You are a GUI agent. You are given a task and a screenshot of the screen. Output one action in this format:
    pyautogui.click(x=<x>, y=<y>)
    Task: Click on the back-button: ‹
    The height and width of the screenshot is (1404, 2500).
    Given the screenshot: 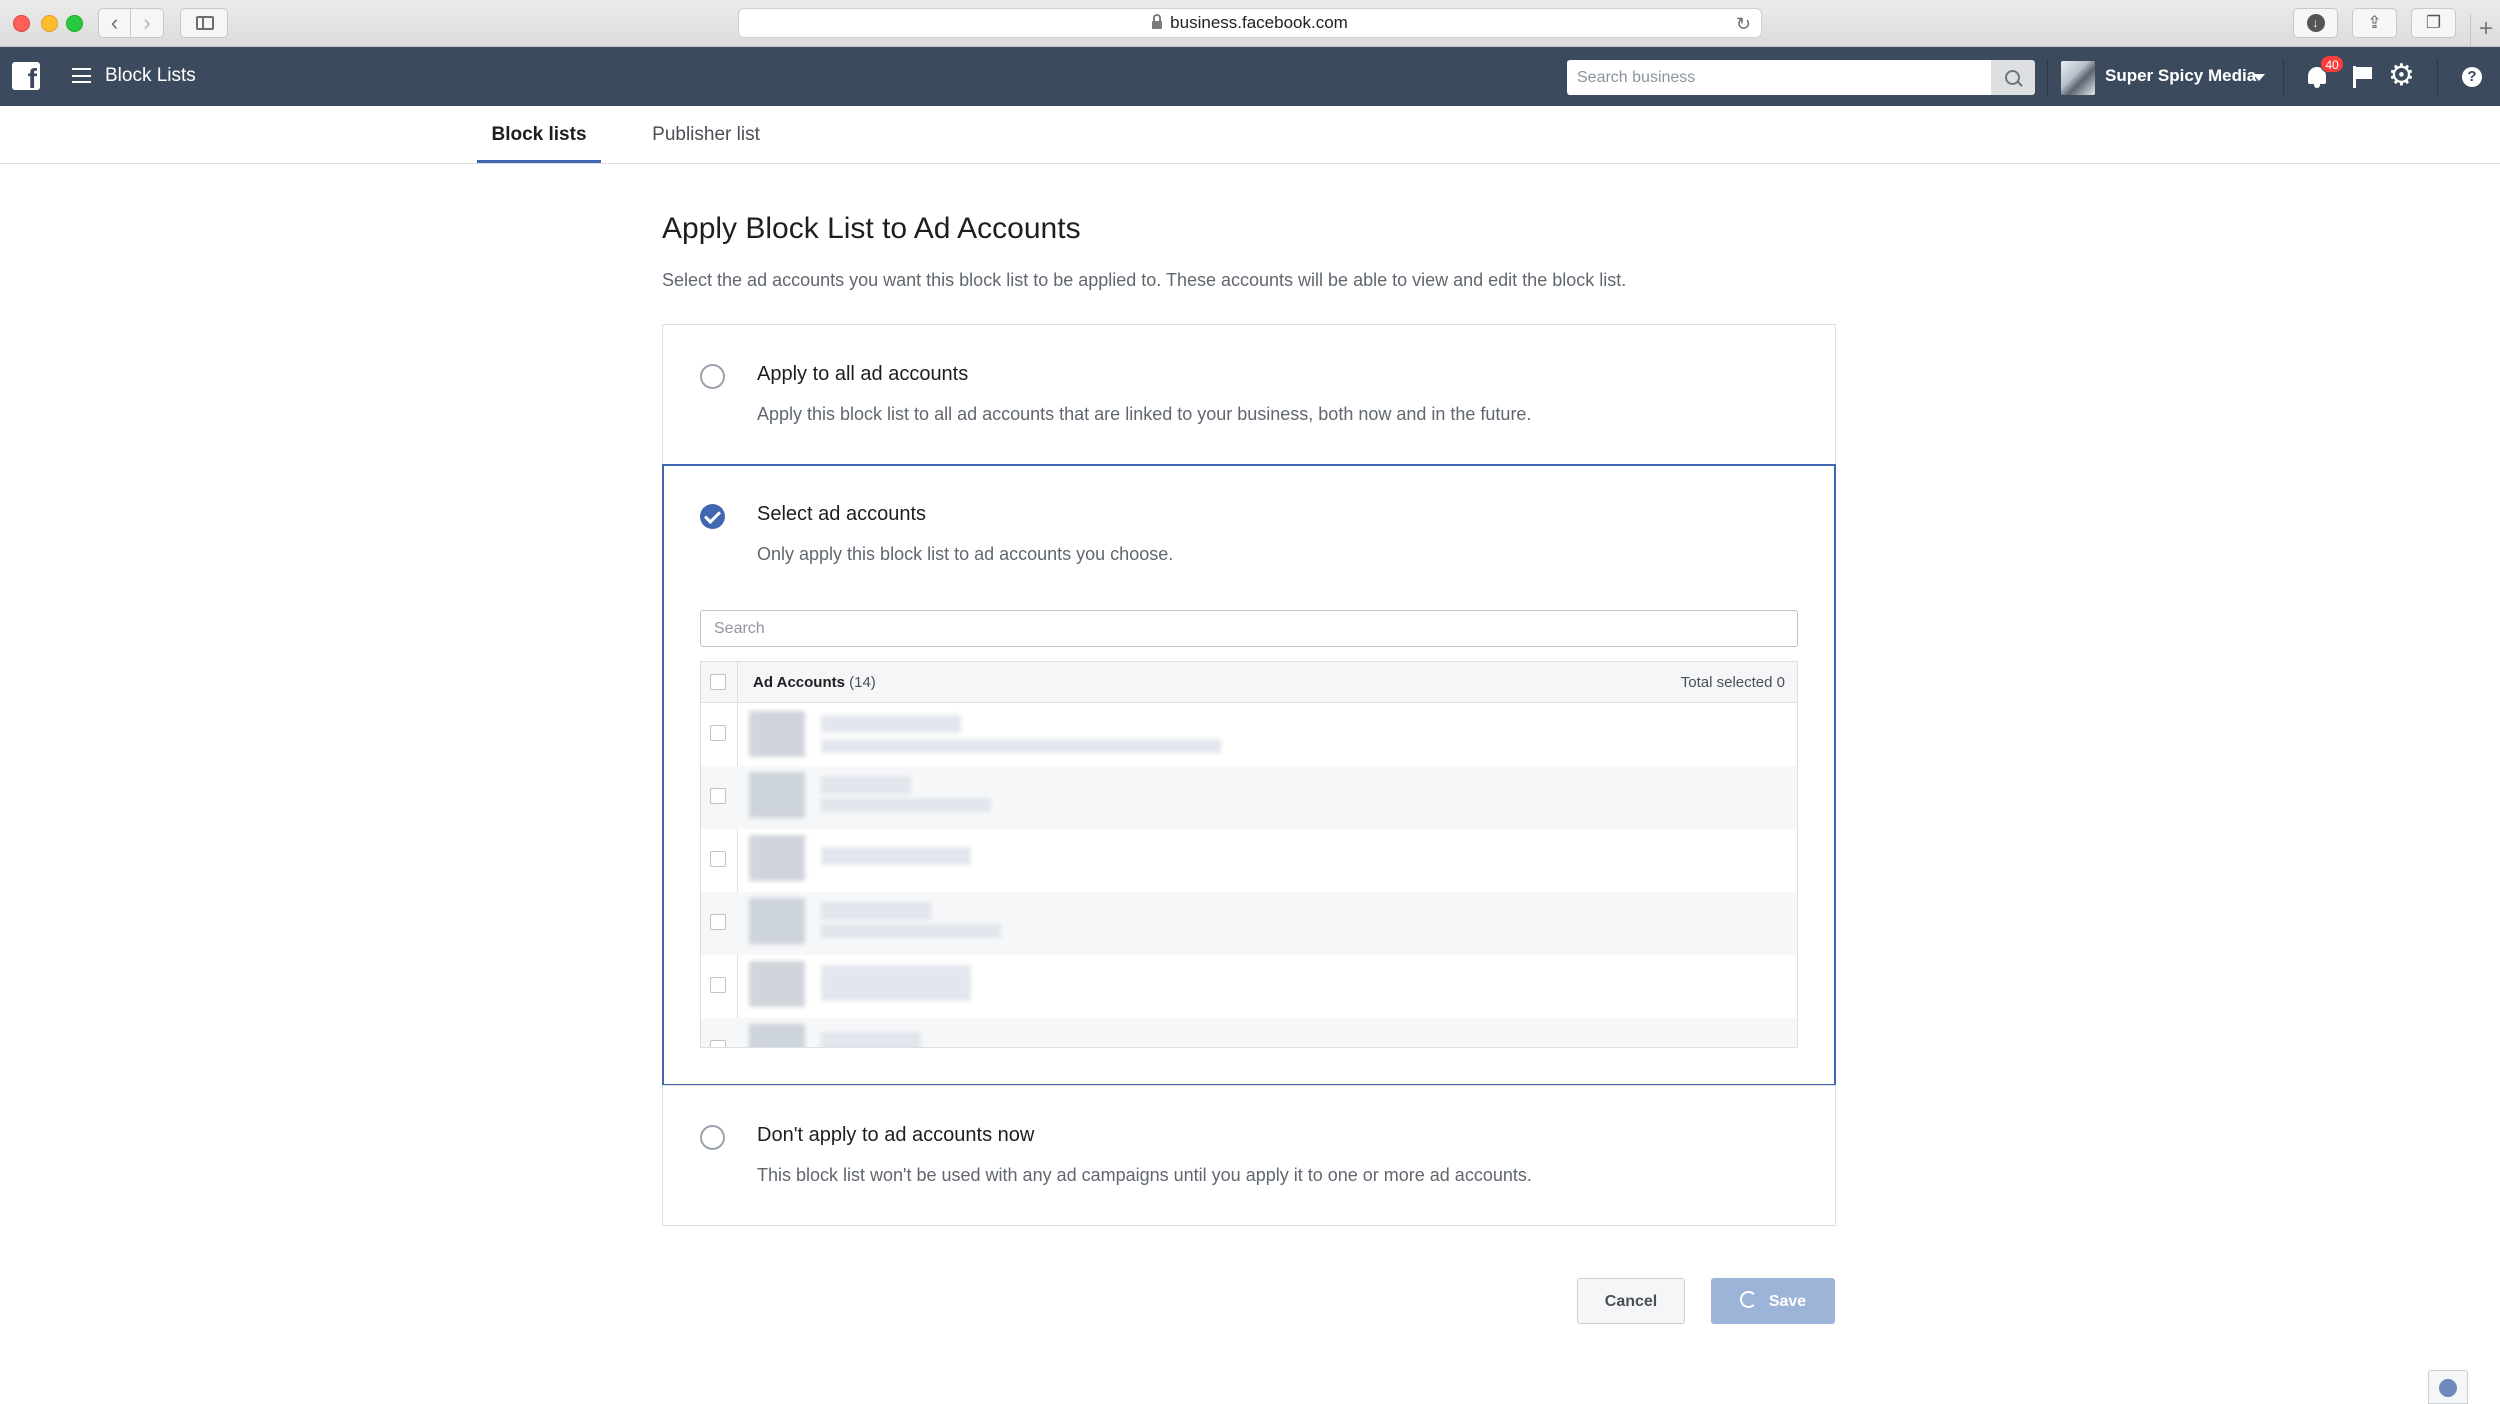 What is the action you would take?
    pyautogui.click(x=114, y=23)
    